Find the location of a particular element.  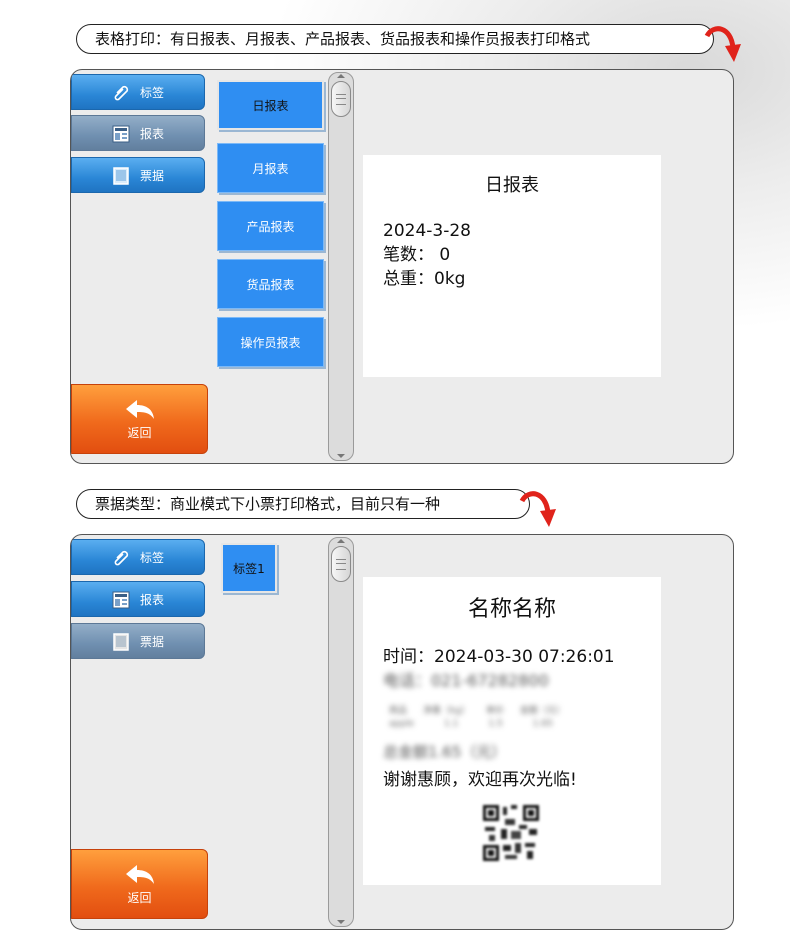

tab-label: 操作员报表 is located at coordinates (270, 342).